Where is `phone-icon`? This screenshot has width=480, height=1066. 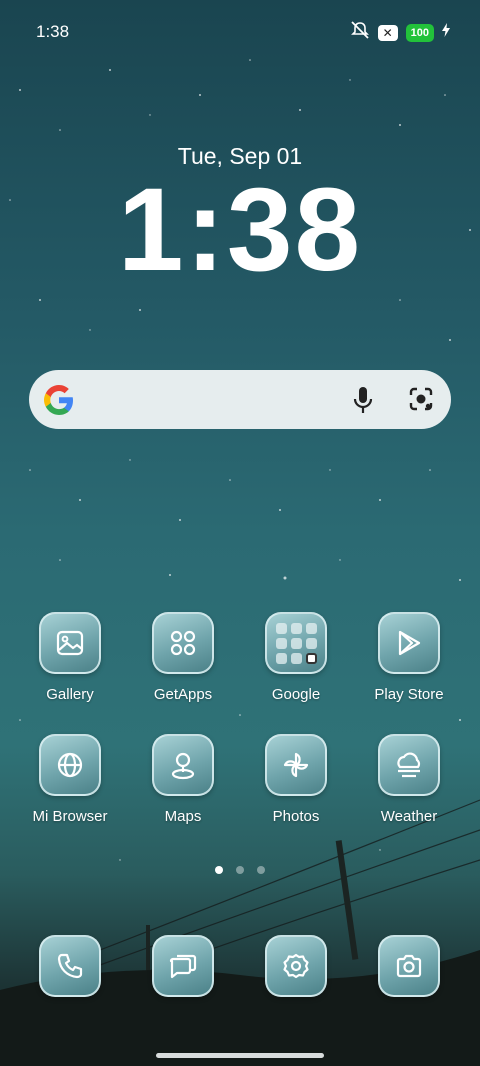
phone-icon is located at coordinates (70, 966).